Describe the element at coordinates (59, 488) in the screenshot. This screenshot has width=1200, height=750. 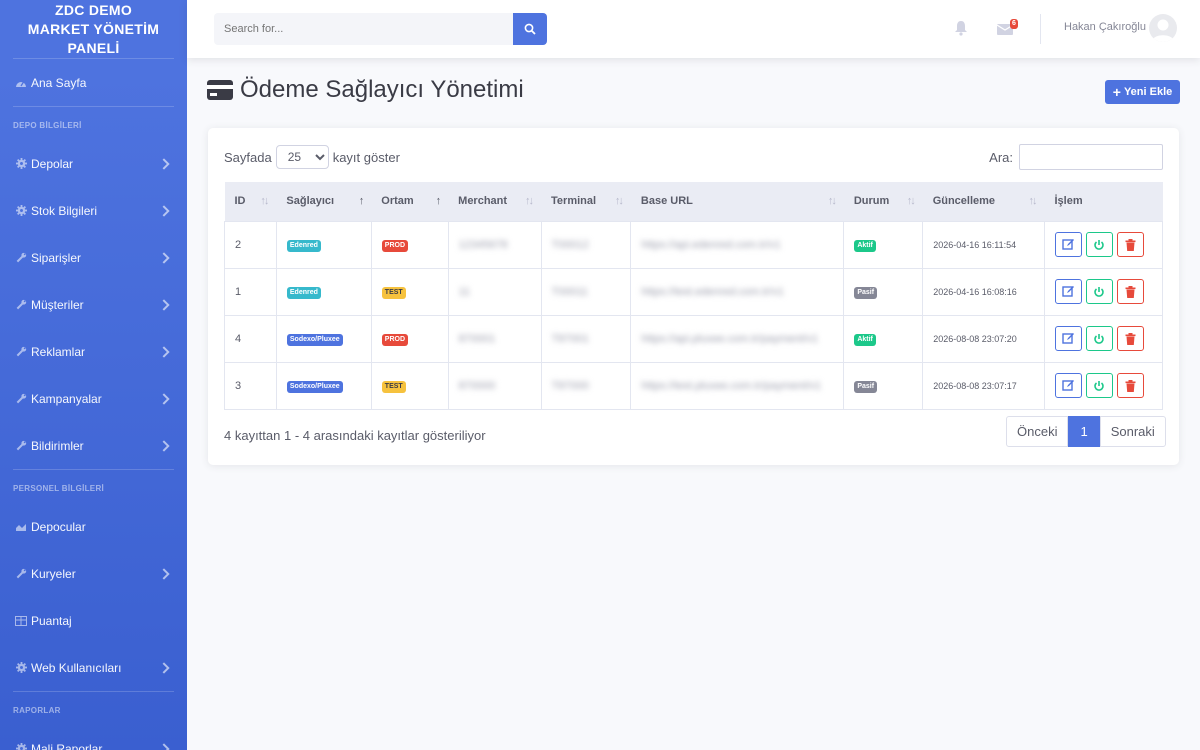
I see `sidebar-heading-personel: PERSONEL BİLGİLERİ` at that location.